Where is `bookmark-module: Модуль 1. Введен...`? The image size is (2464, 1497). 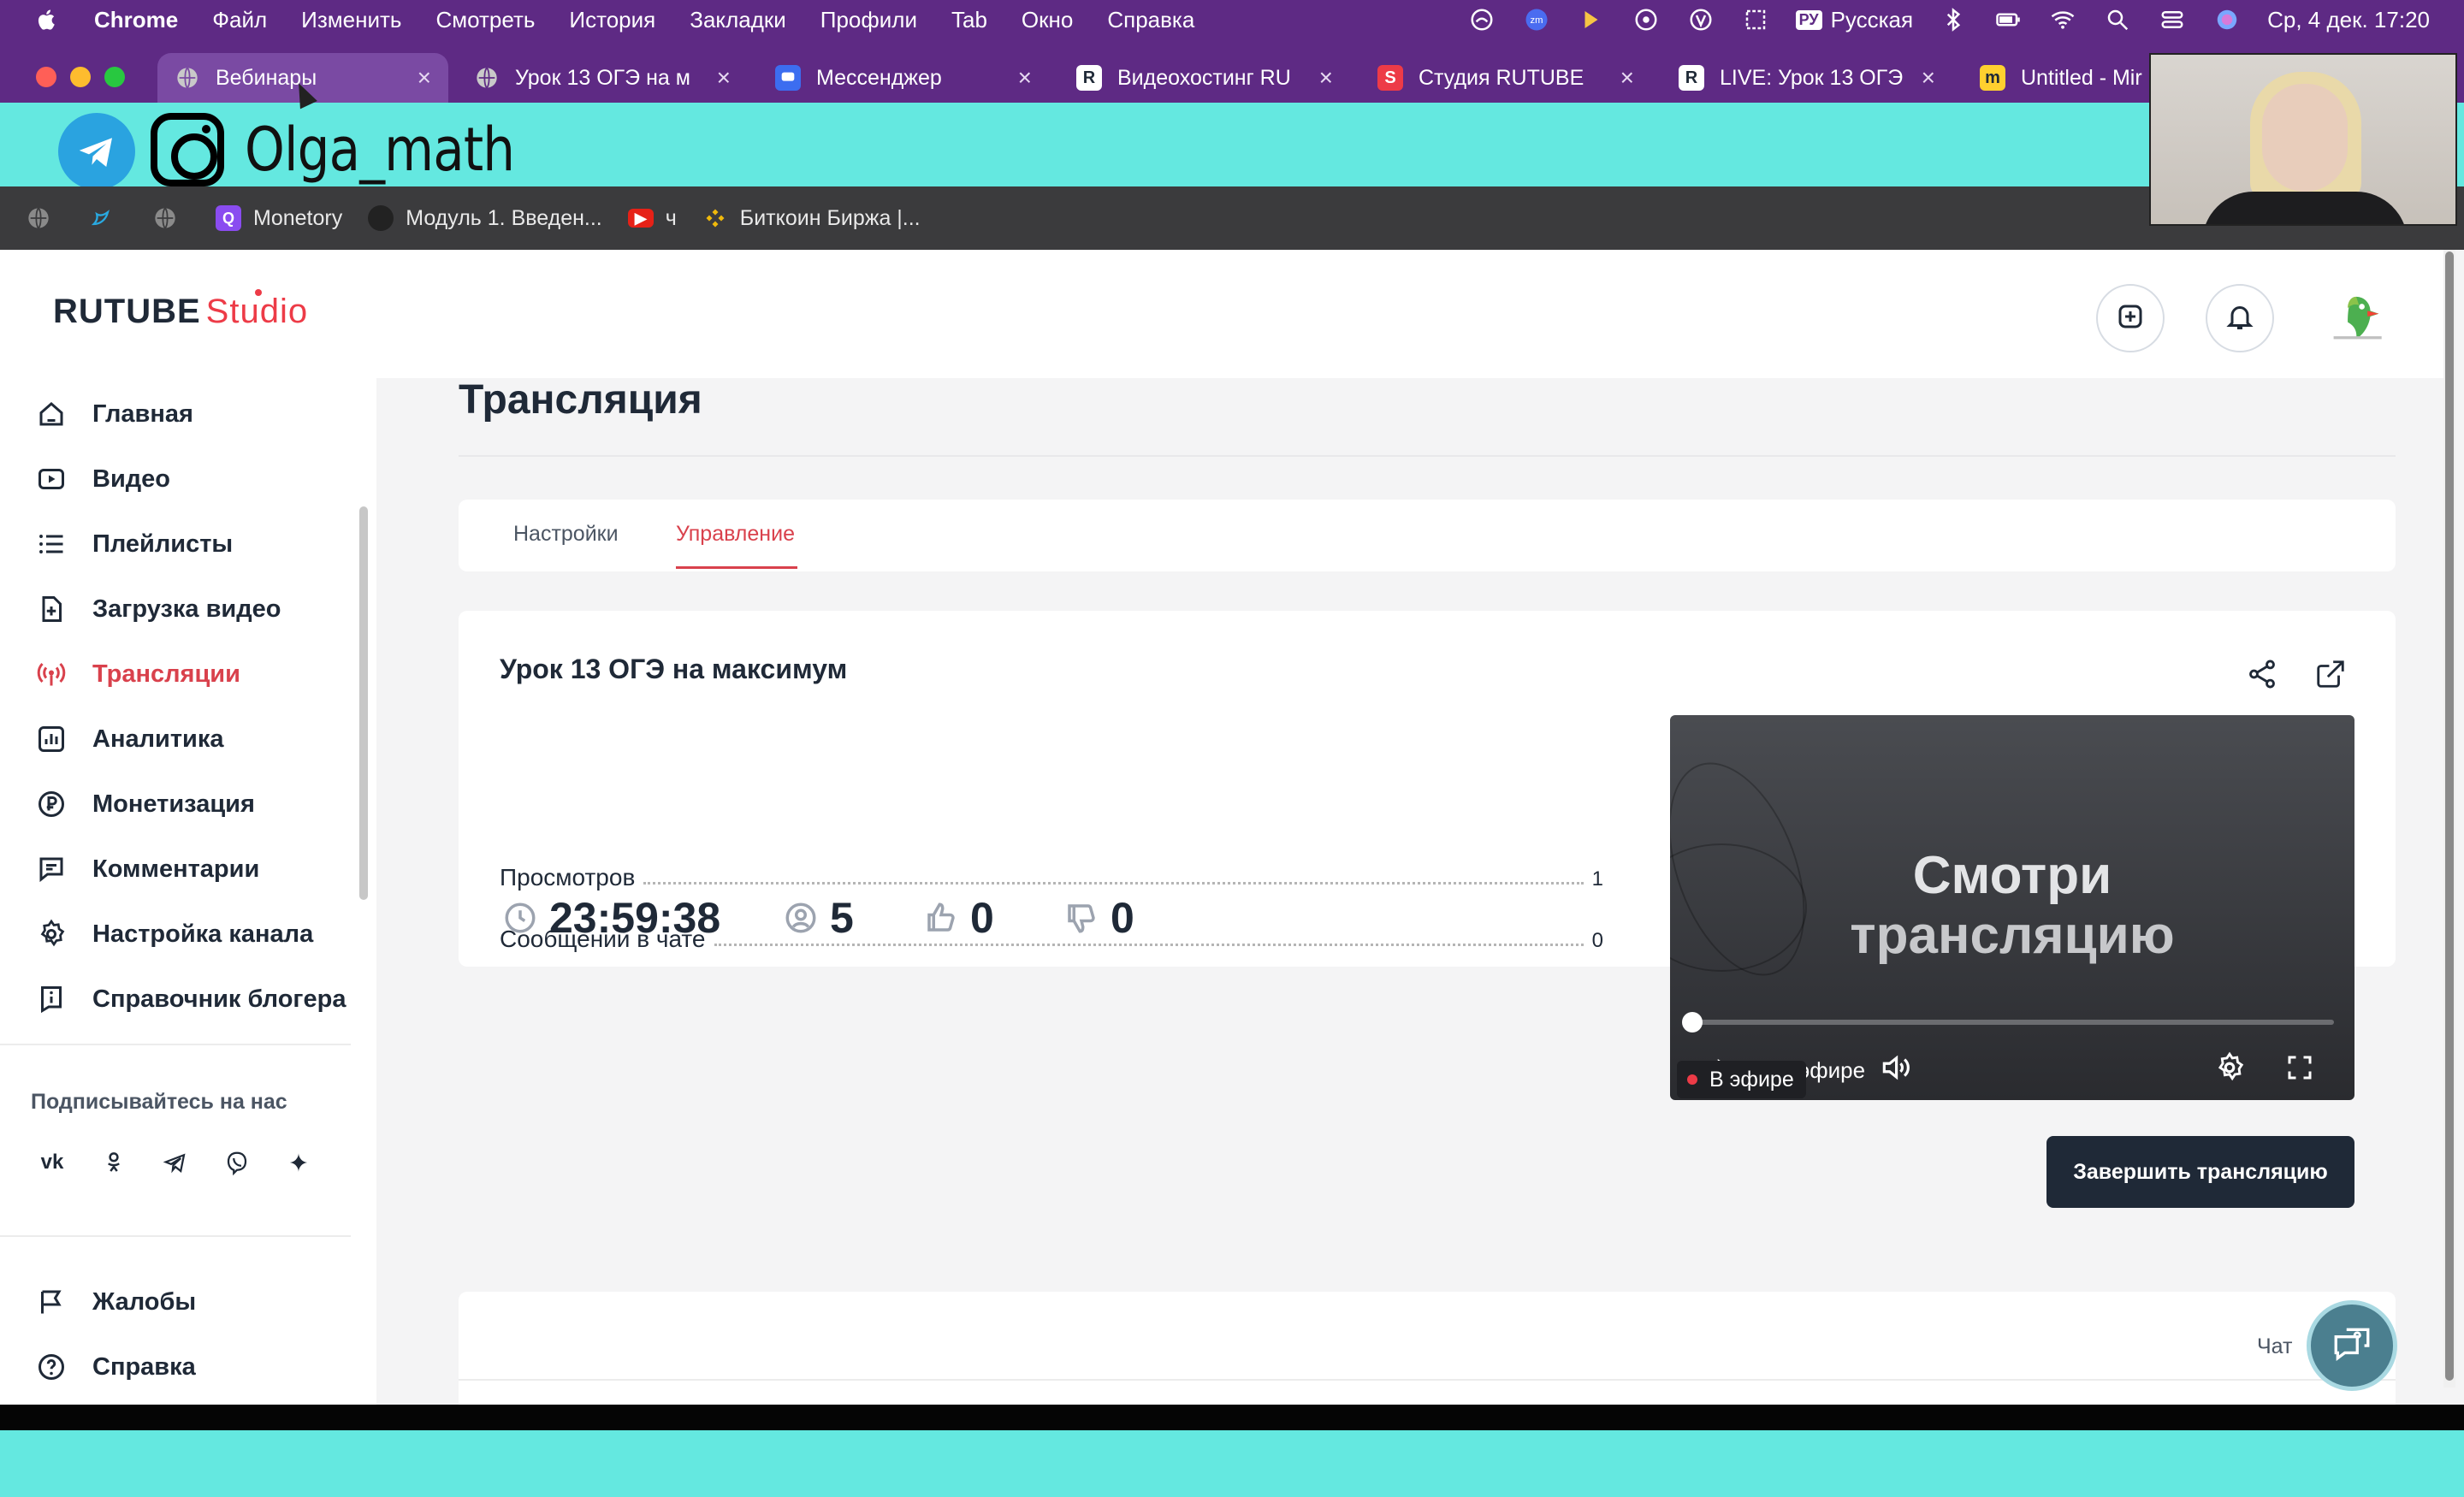 bookmark-module: Модуль 1. Введен... is located at coordinates (485, 218).